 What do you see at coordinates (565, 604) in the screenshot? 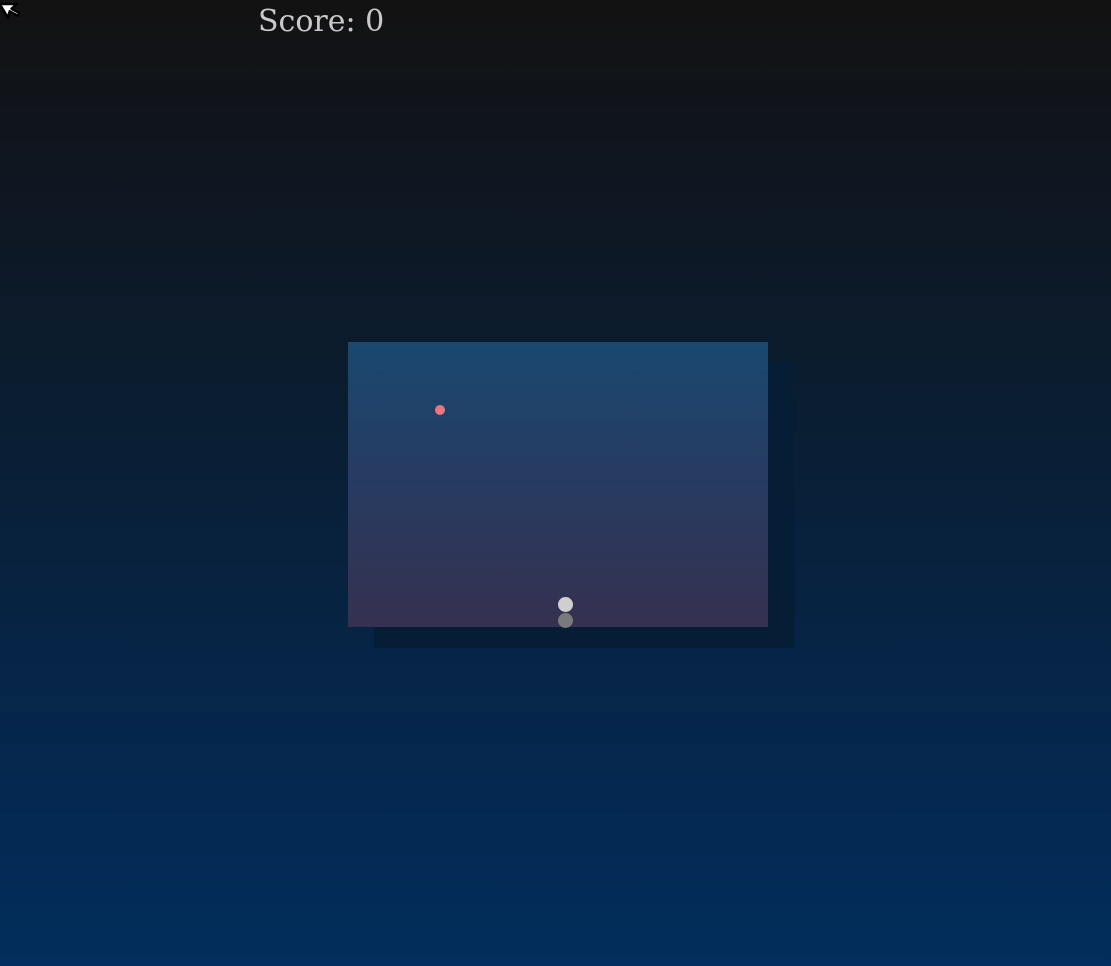
I see `snake-head` at bounding box center [565, 604].